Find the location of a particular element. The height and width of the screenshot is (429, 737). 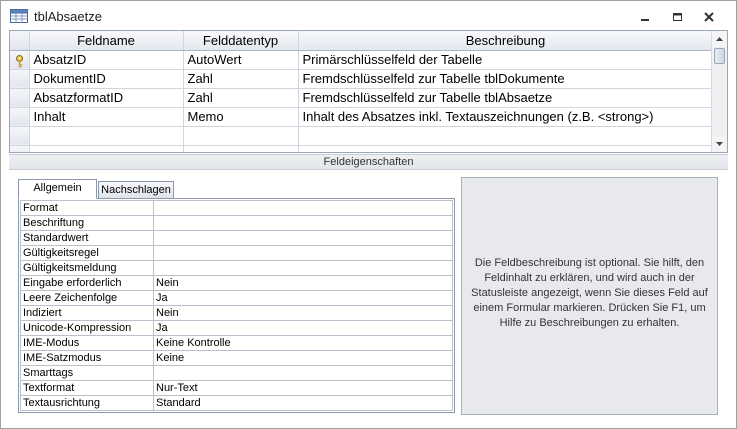

field-description-cell: Primärschlüsselfeld der Tabelle is located at coordinates (506, 60).